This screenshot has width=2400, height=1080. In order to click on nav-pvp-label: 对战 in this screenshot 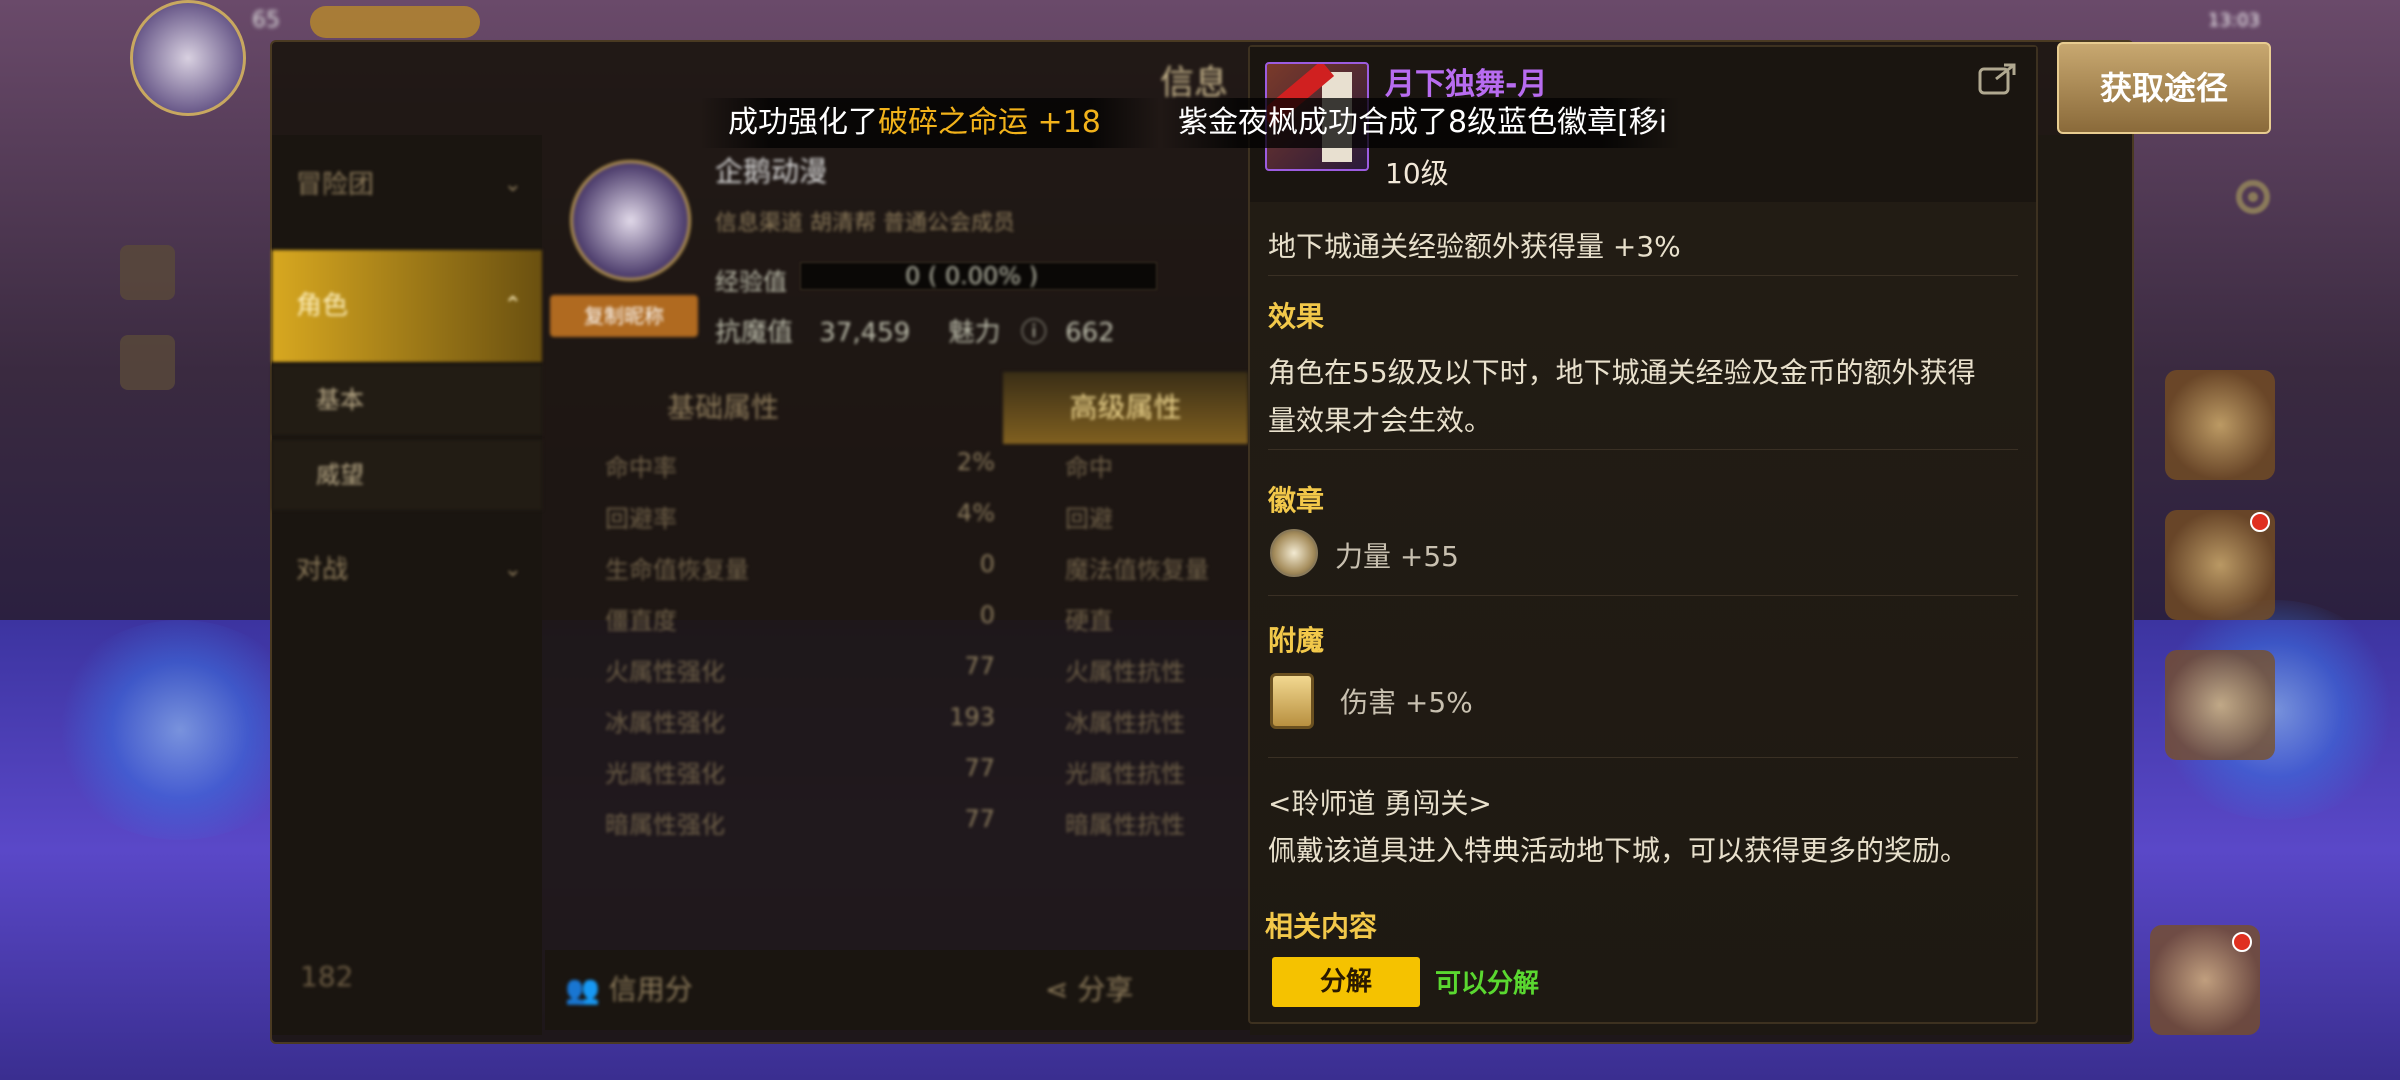, I will do `click(322, 570)`.